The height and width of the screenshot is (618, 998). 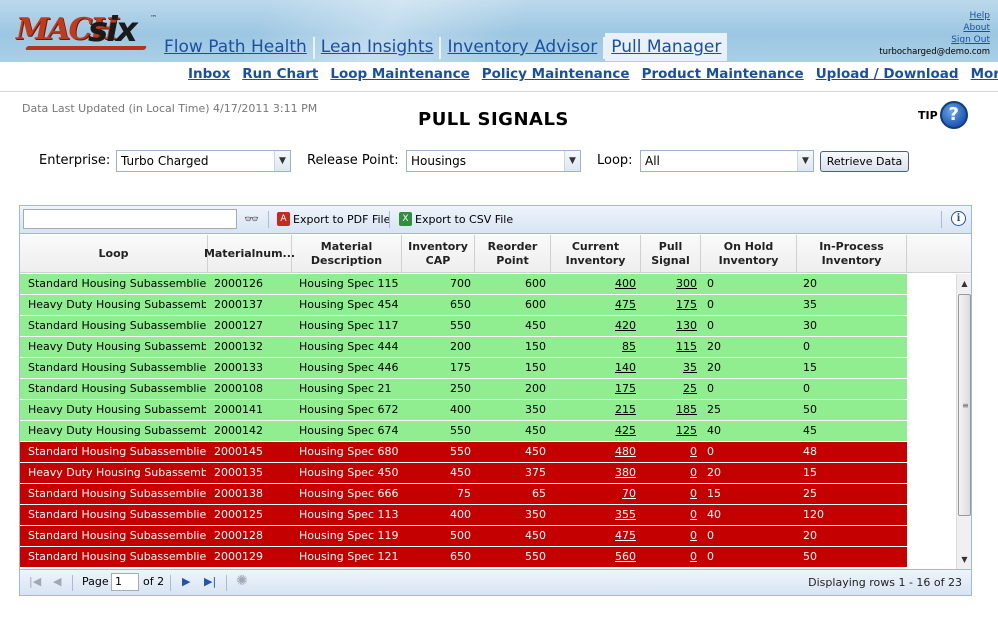 I want to click on info-icon: i, so click(x=958, y=218).